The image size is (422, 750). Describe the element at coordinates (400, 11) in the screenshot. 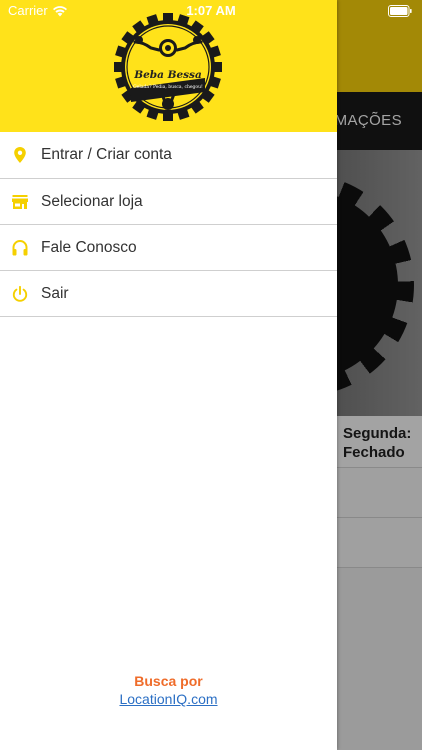

I see `battery-icon` at that location.